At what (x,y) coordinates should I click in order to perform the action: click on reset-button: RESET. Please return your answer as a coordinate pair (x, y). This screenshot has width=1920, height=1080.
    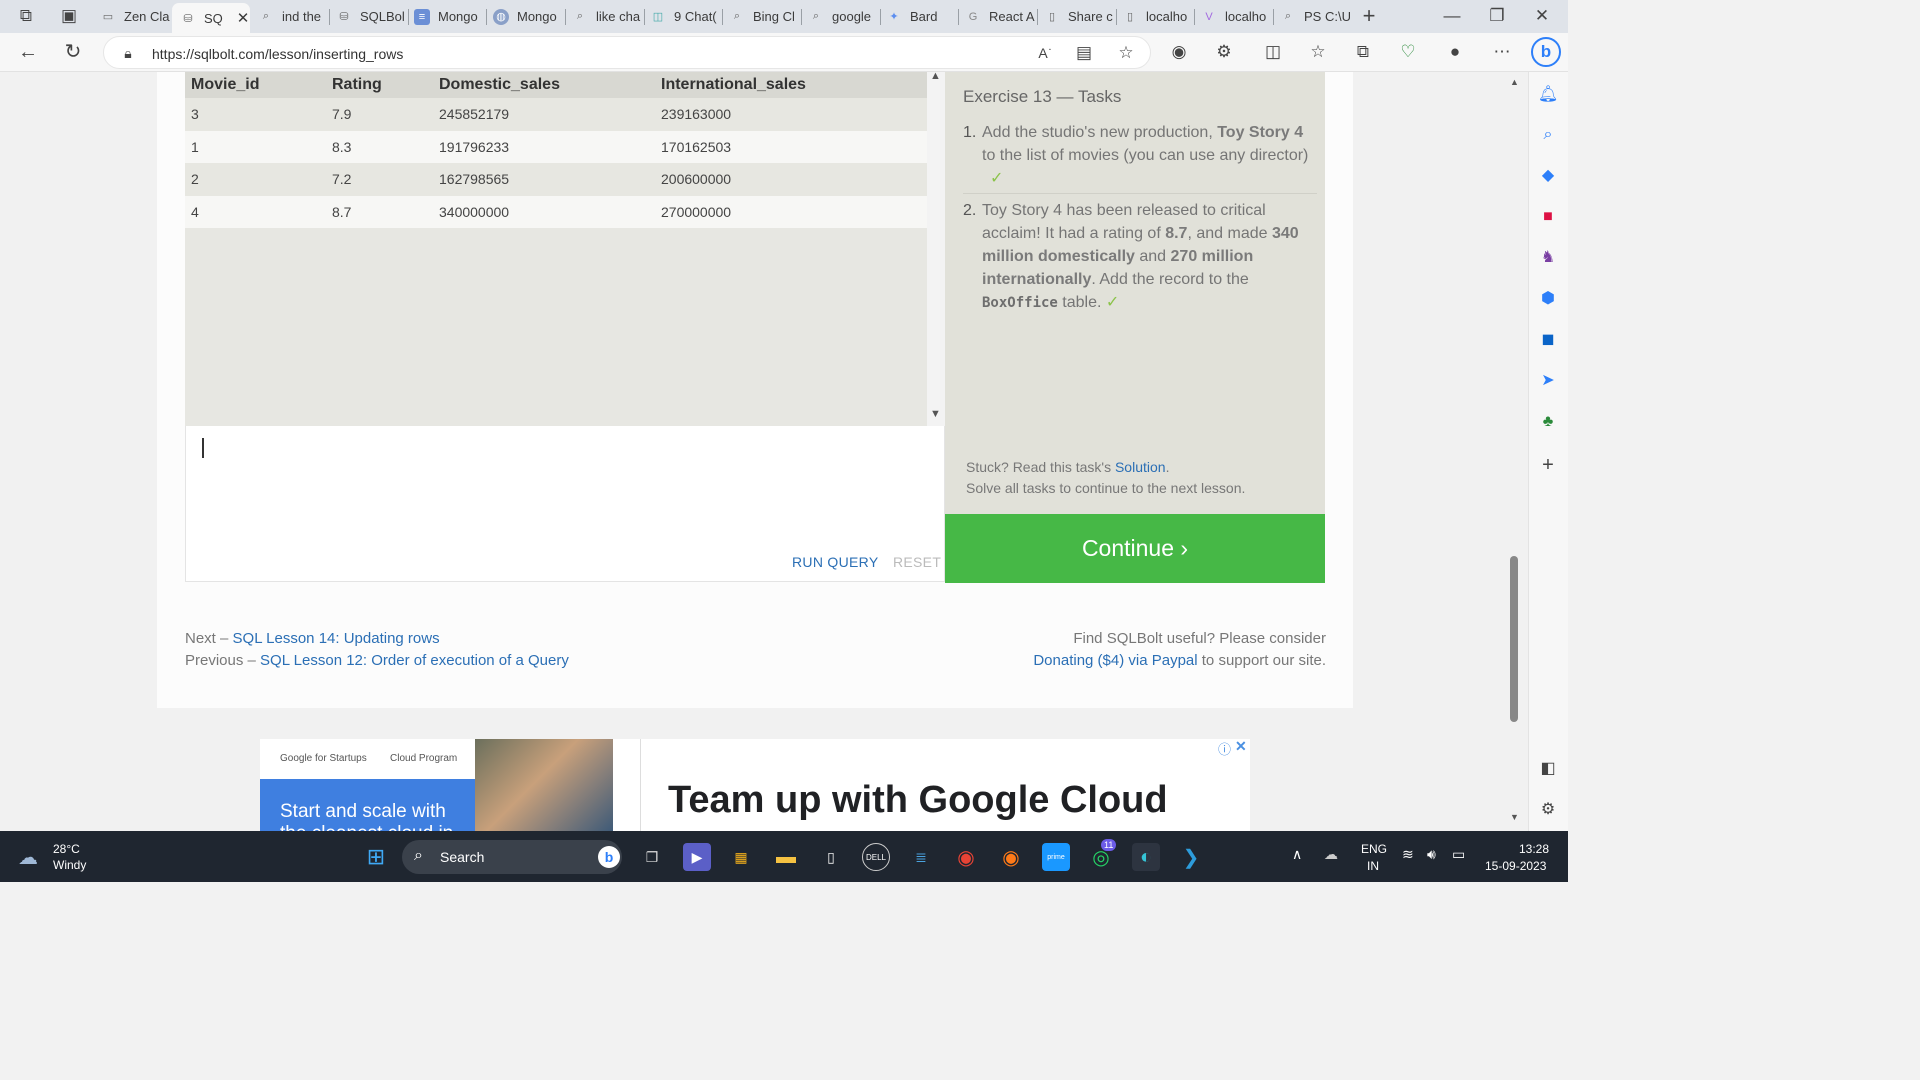
    Looking at the image, I should click on (917, 562).